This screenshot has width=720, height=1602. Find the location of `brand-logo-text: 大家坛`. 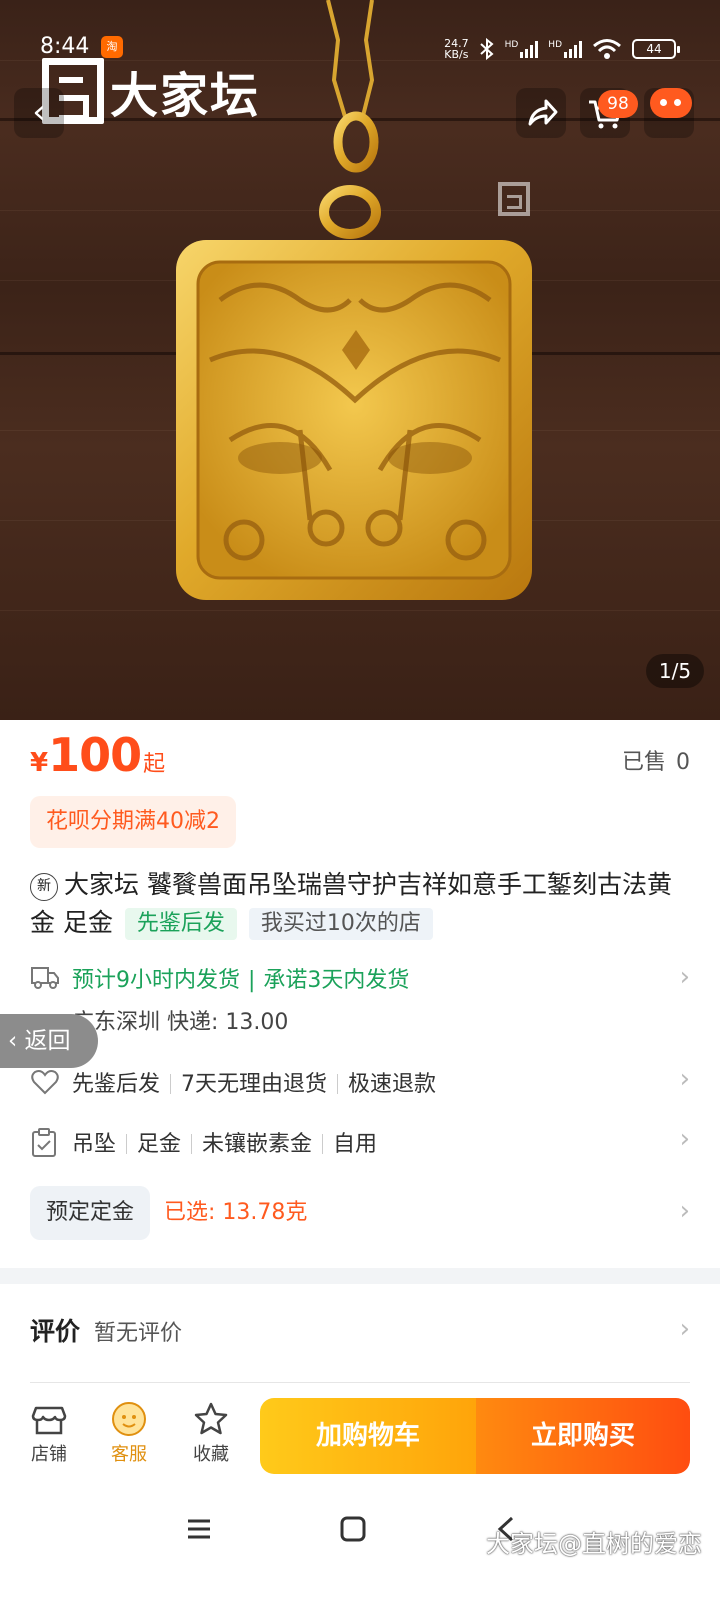

brand-logo-text: 大家坛 is located at coordinates (185, 96).